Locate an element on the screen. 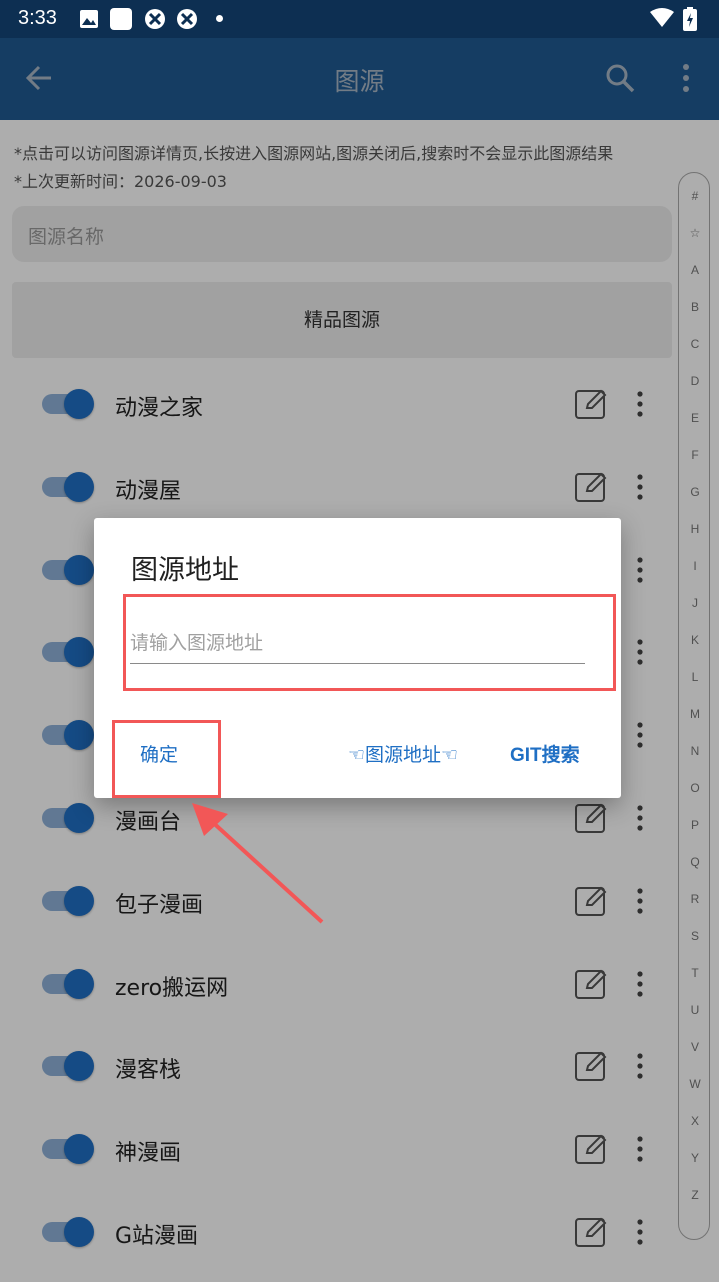 The height and width of the screenshot is (1282, 719). image-notification-icon is located at coordinates (89, 19).